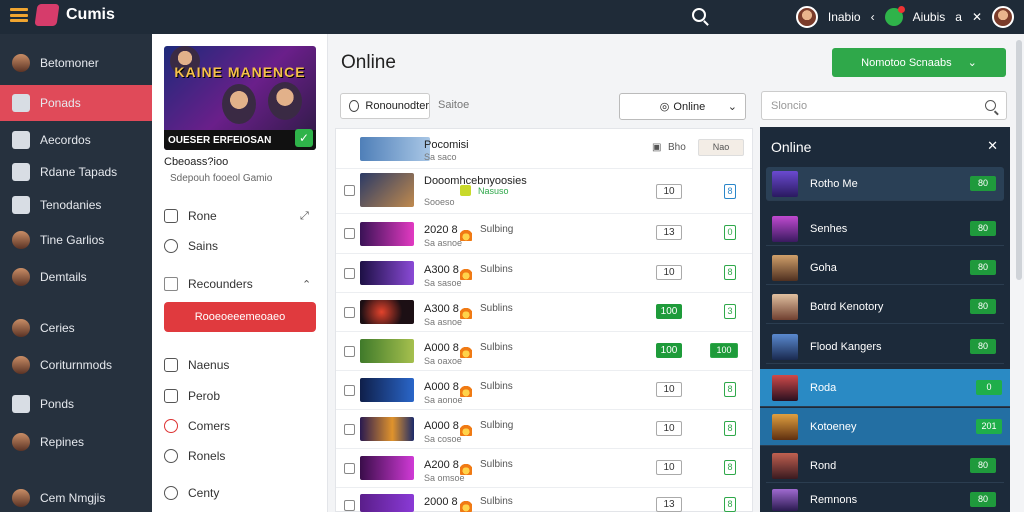 The image size is (1024, 512). I want to click on search-input: Sloncio, so click(884, 105).